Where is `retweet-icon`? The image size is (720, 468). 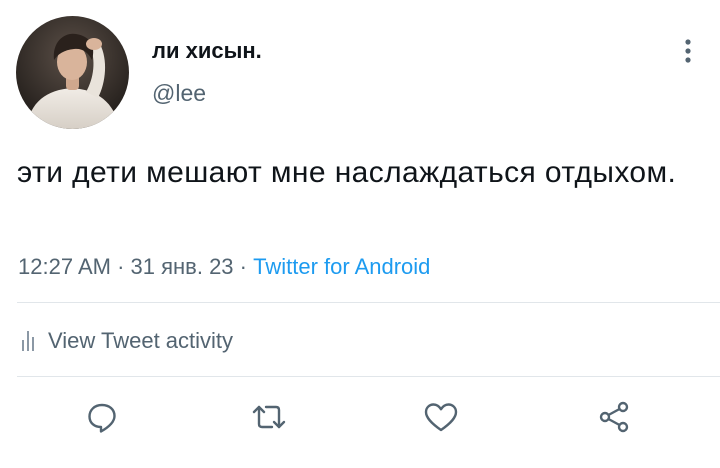
retweet-icon is located at coordinates (269, 417).